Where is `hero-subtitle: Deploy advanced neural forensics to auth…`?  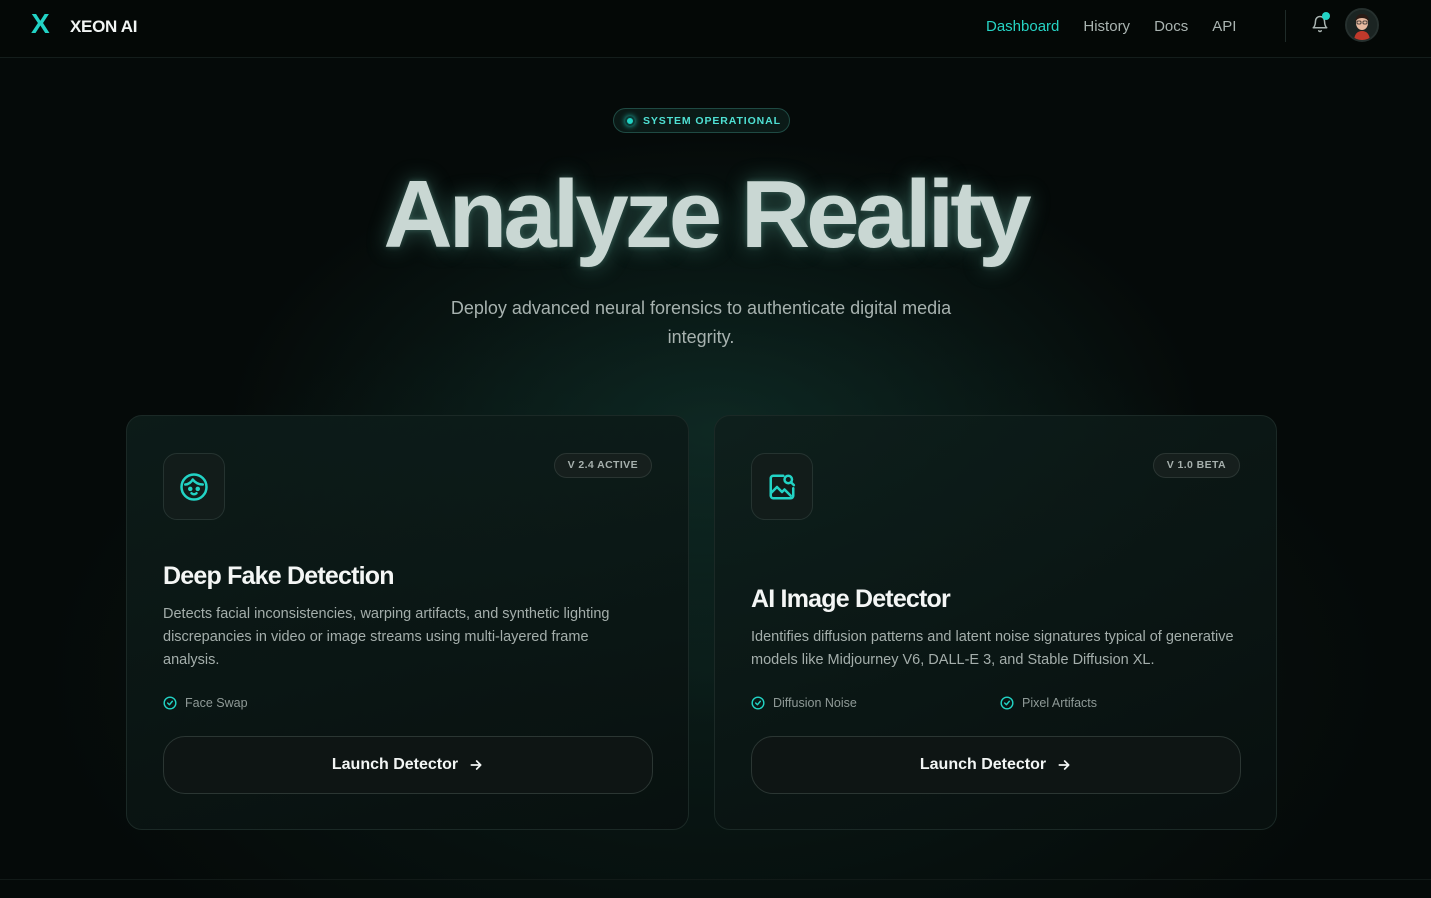 hero-subtitle: Deploy advanced neural forensics to auth… is located at coordinates (701, 322).